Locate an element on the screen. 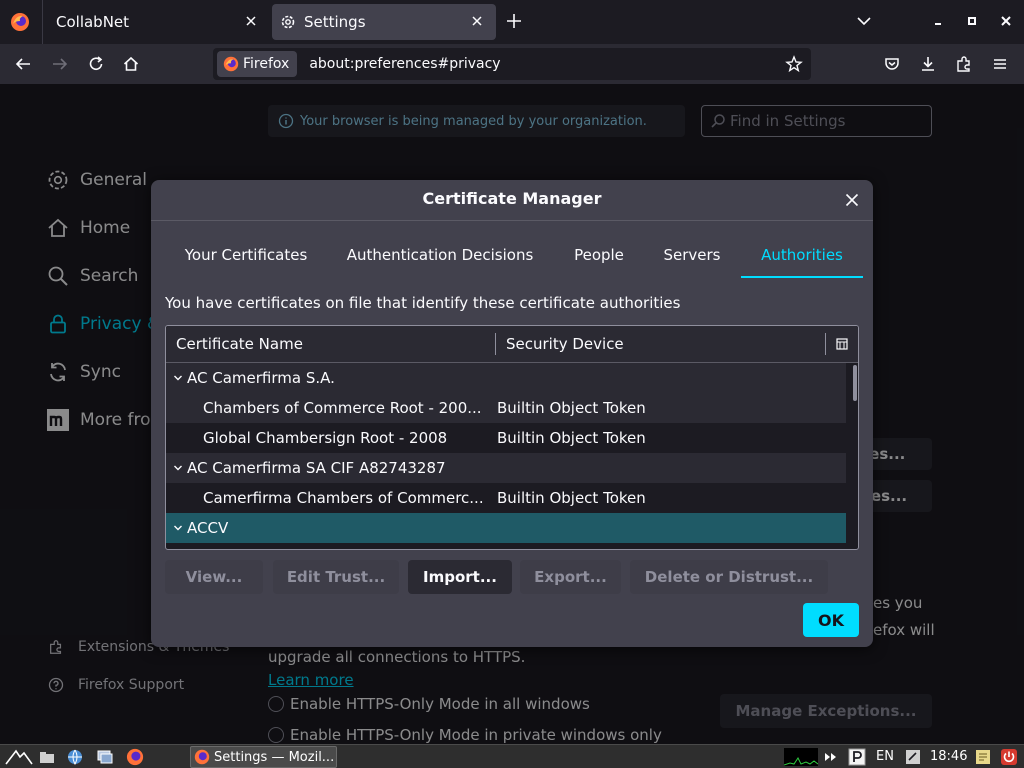 The width and height of the screenshot is (1024, 768). pocket-icon is located at coordinates (892, 64).